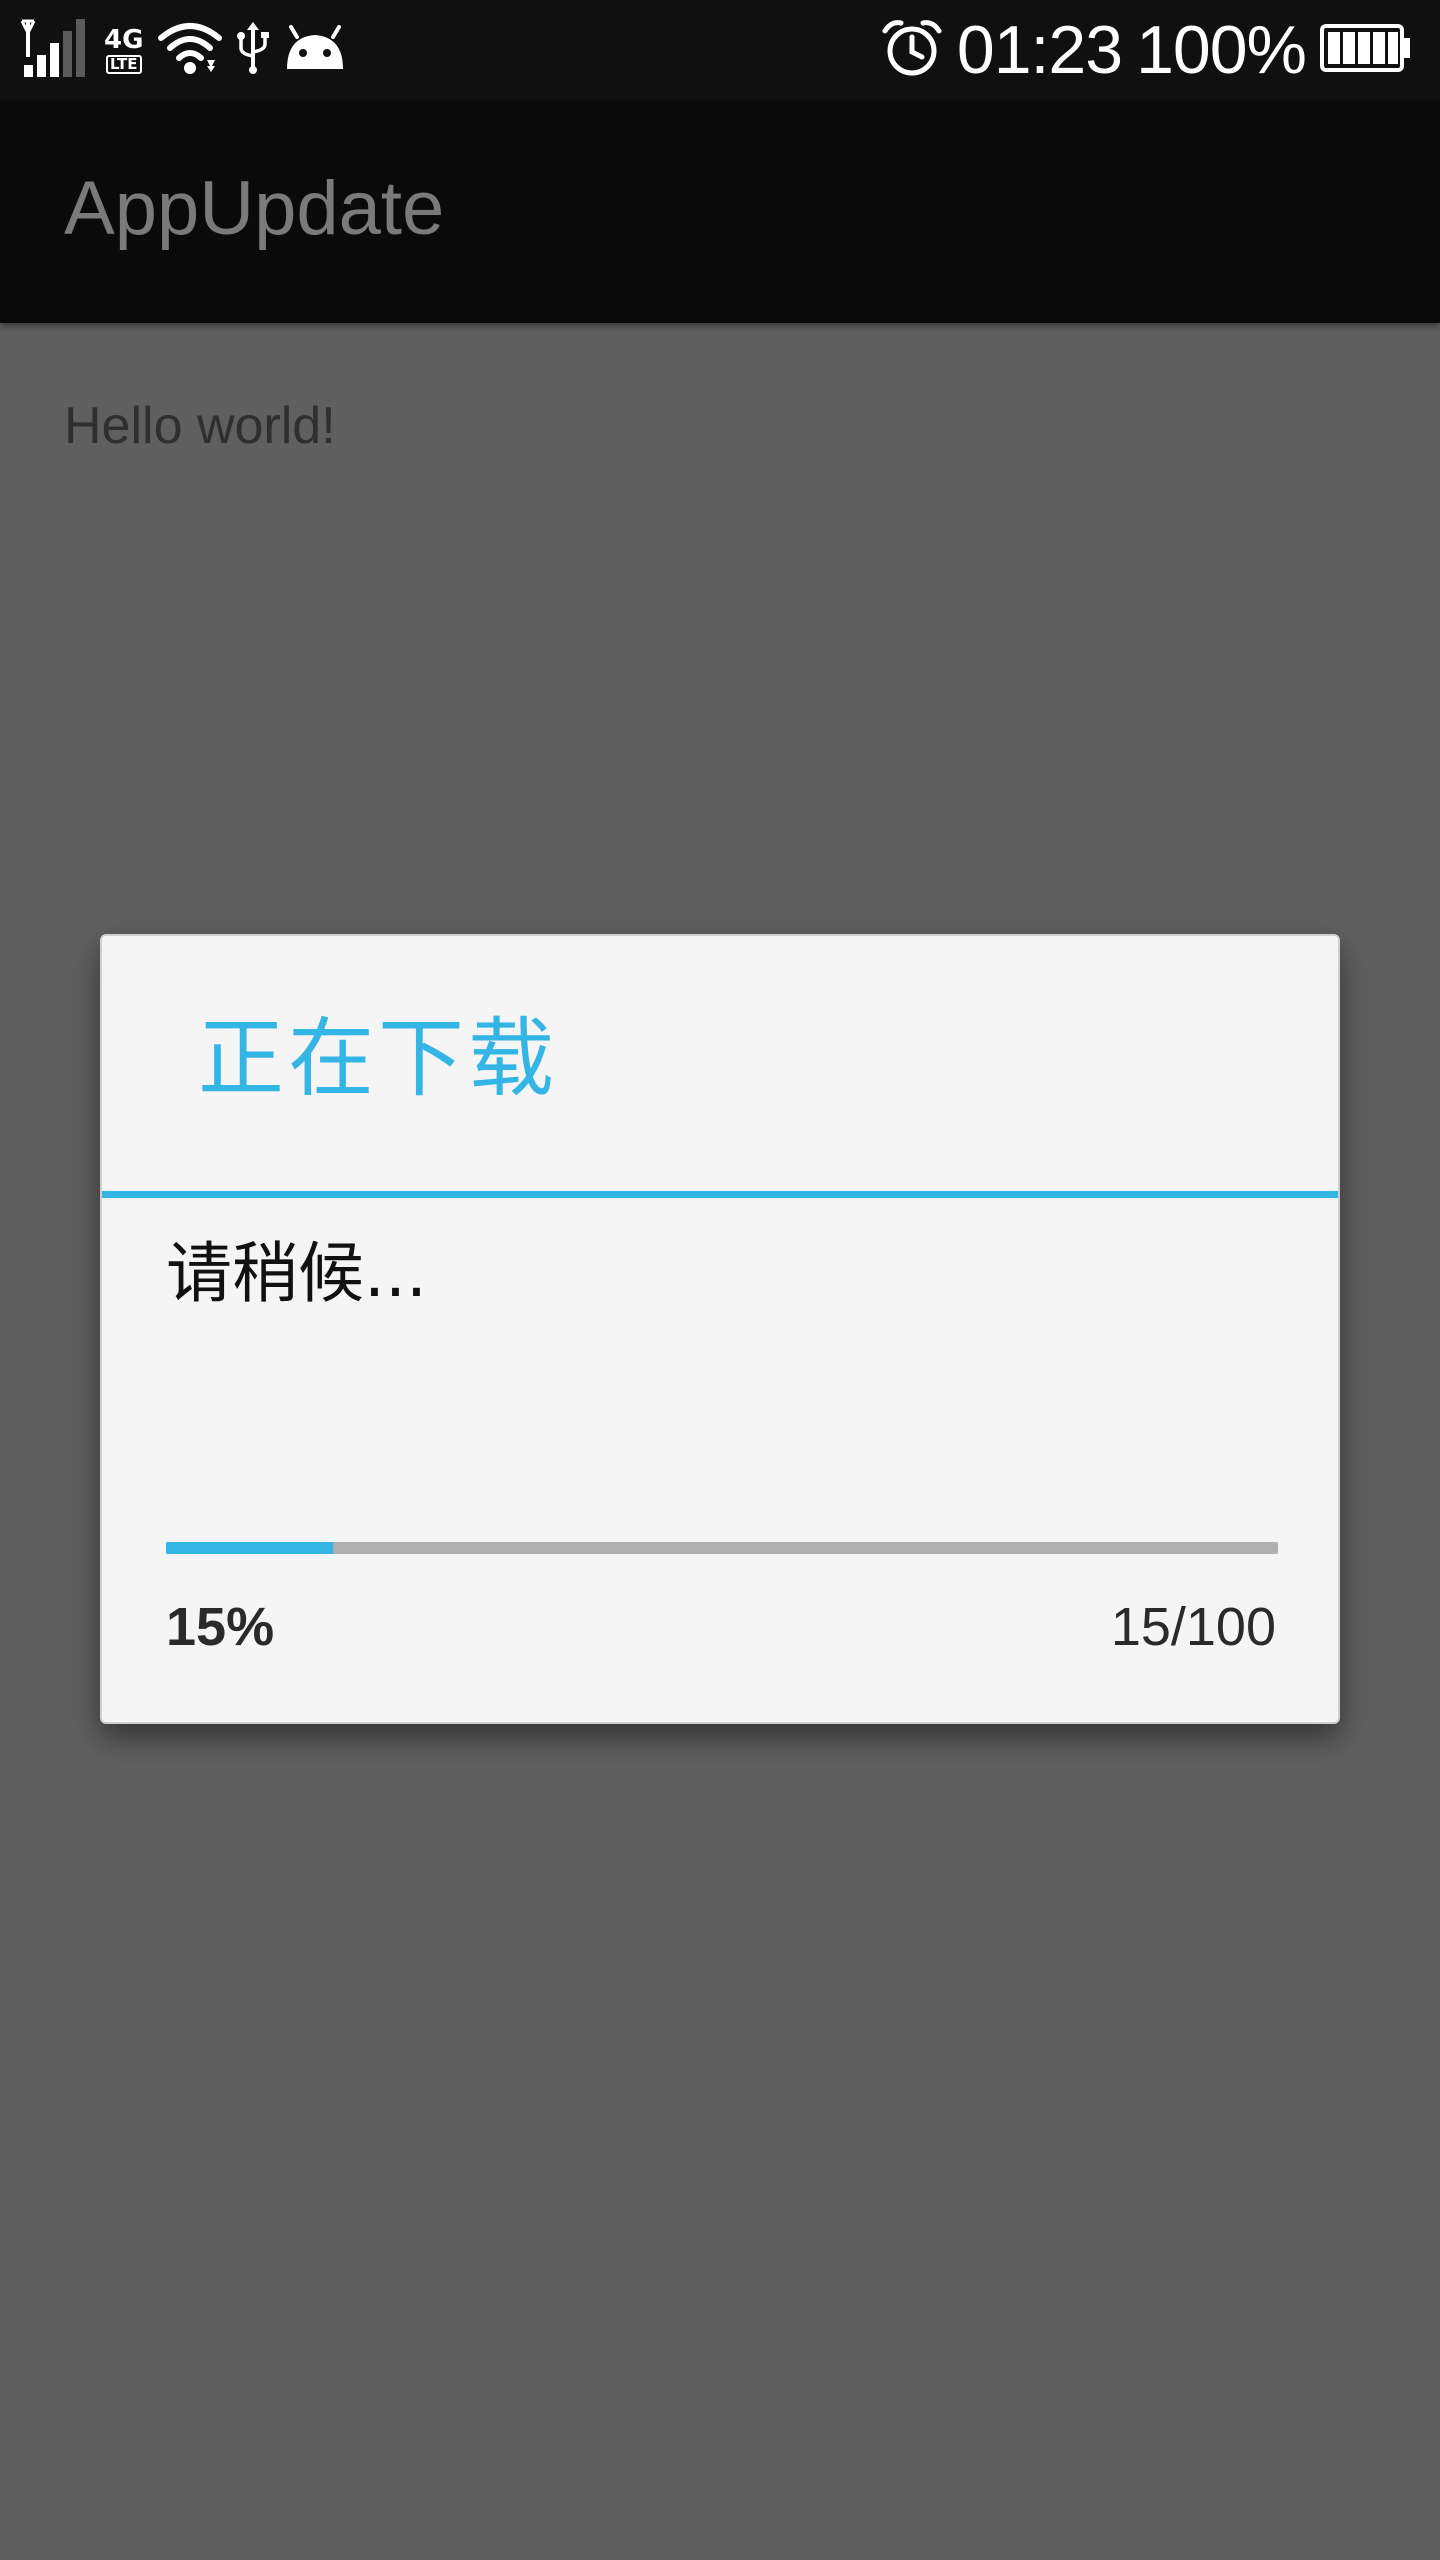  I want to click on alarm-icon, so click(912, 50).